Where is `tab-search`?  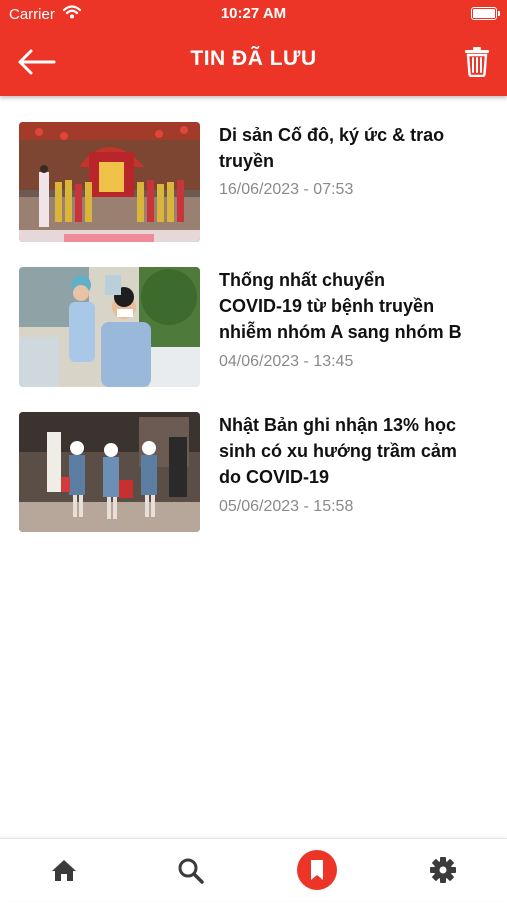 tab-search is located at coordinates (191, 870).